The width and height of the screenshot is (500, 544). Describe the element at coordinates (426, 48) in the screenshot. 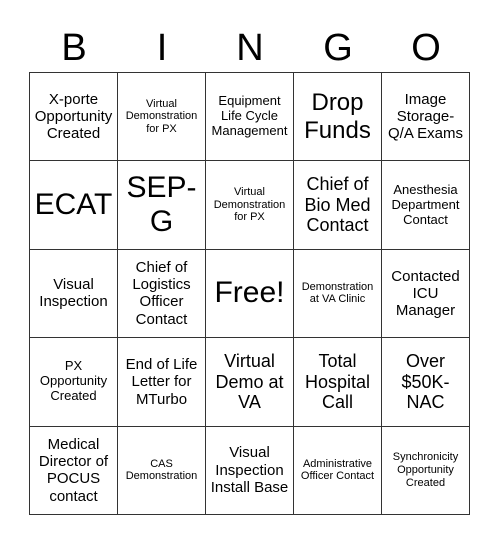

I see `header-letter-o: O` at that location.